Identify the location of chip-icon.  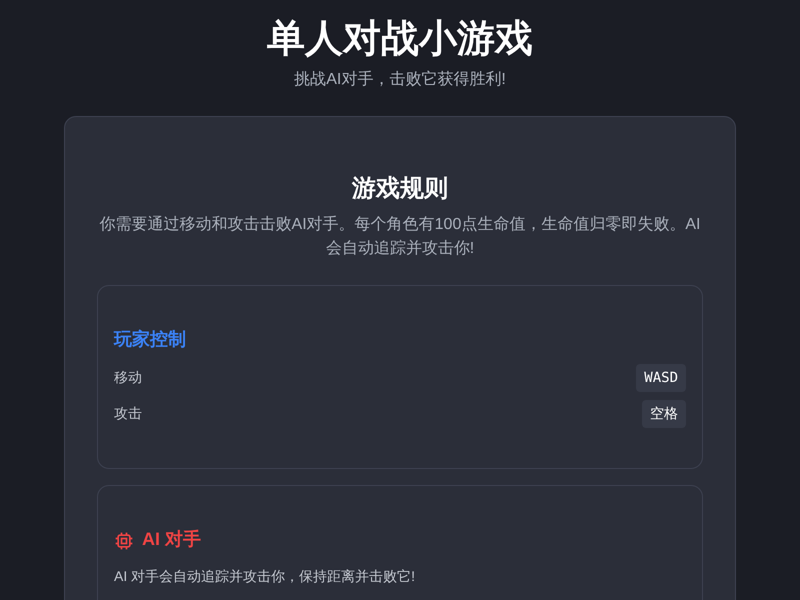
(124, 541).